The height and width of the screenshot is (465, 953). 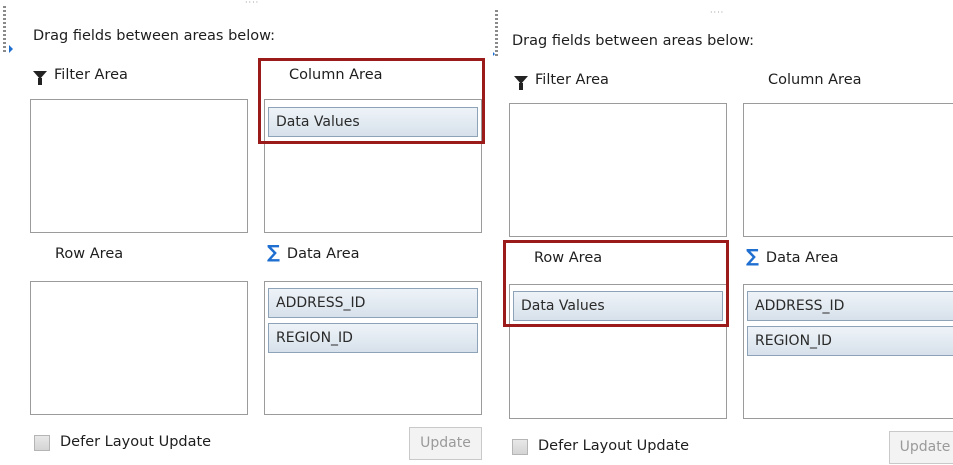 What do you see at coordinates (618, 351) in the screenshot?
I see `row-area-box: Data Values` at bounding box center [618, 351].